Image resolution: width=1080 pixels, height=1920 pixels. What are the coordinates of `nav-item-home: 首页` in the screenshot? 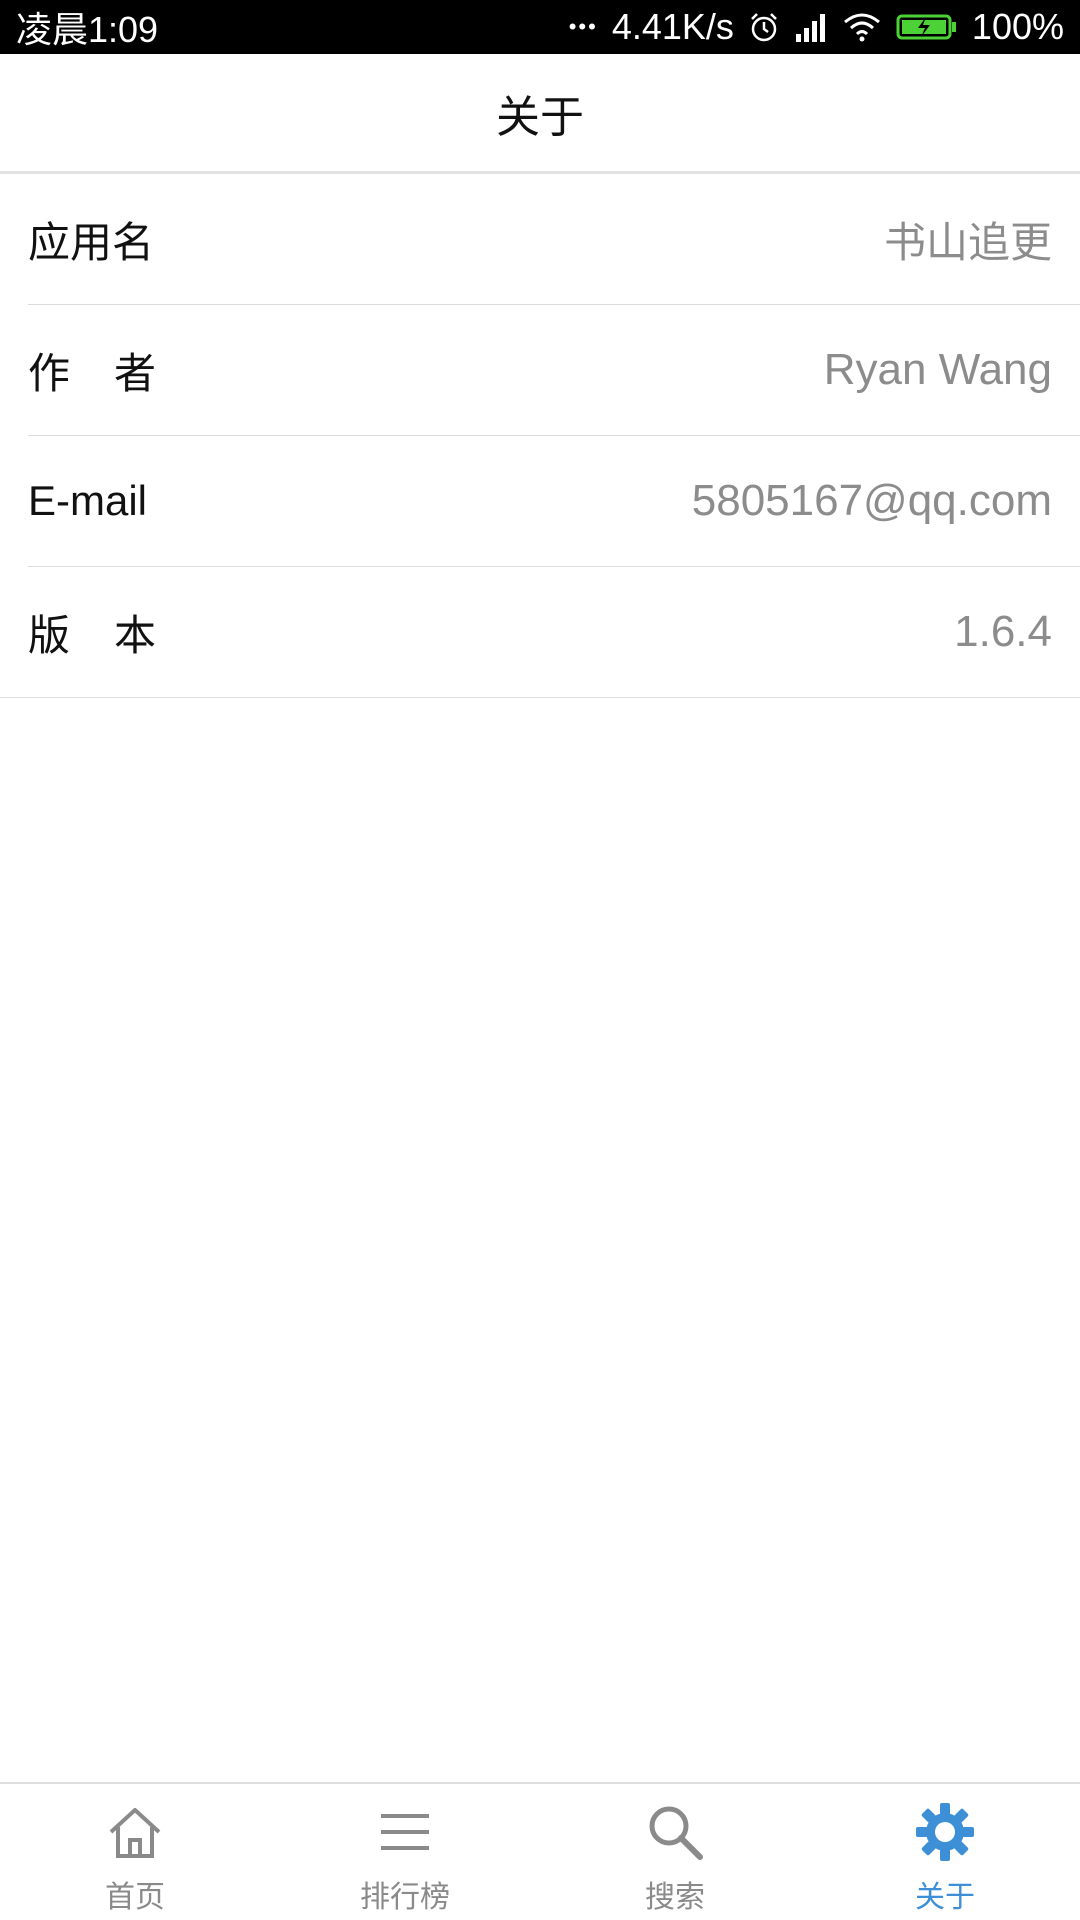 It's located at (135, 1852).